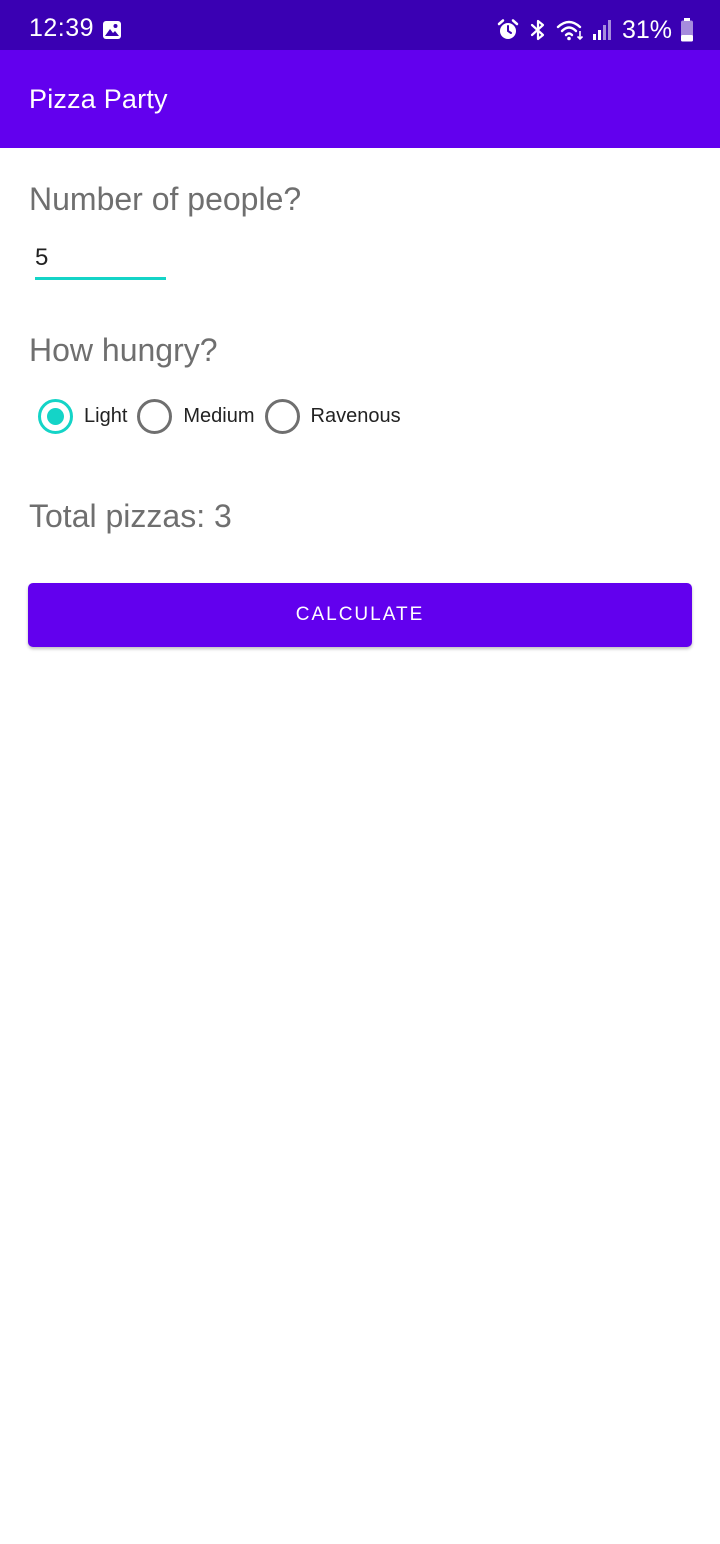 This screenshot has width=720, height=1544. I want to click on radio-label-light: Light, so click(106, 415).